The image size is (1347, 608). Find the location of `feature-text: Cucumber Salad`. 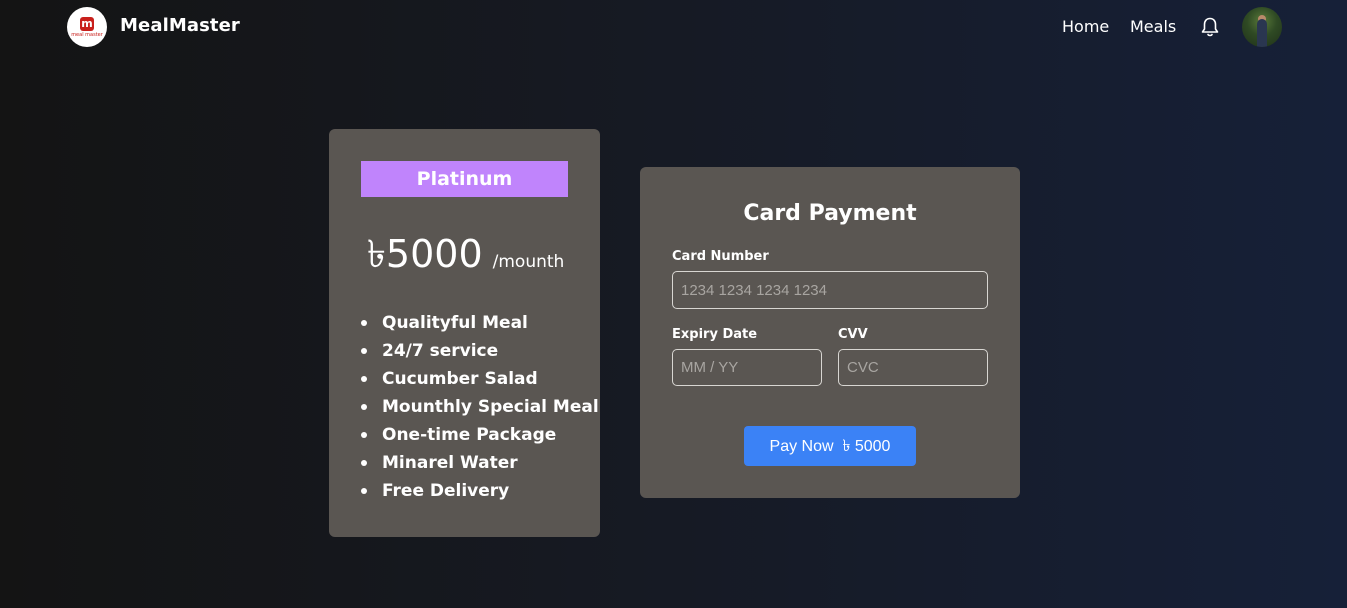

feature-text: Cucumber Salad is located at coordinates (460, 379).